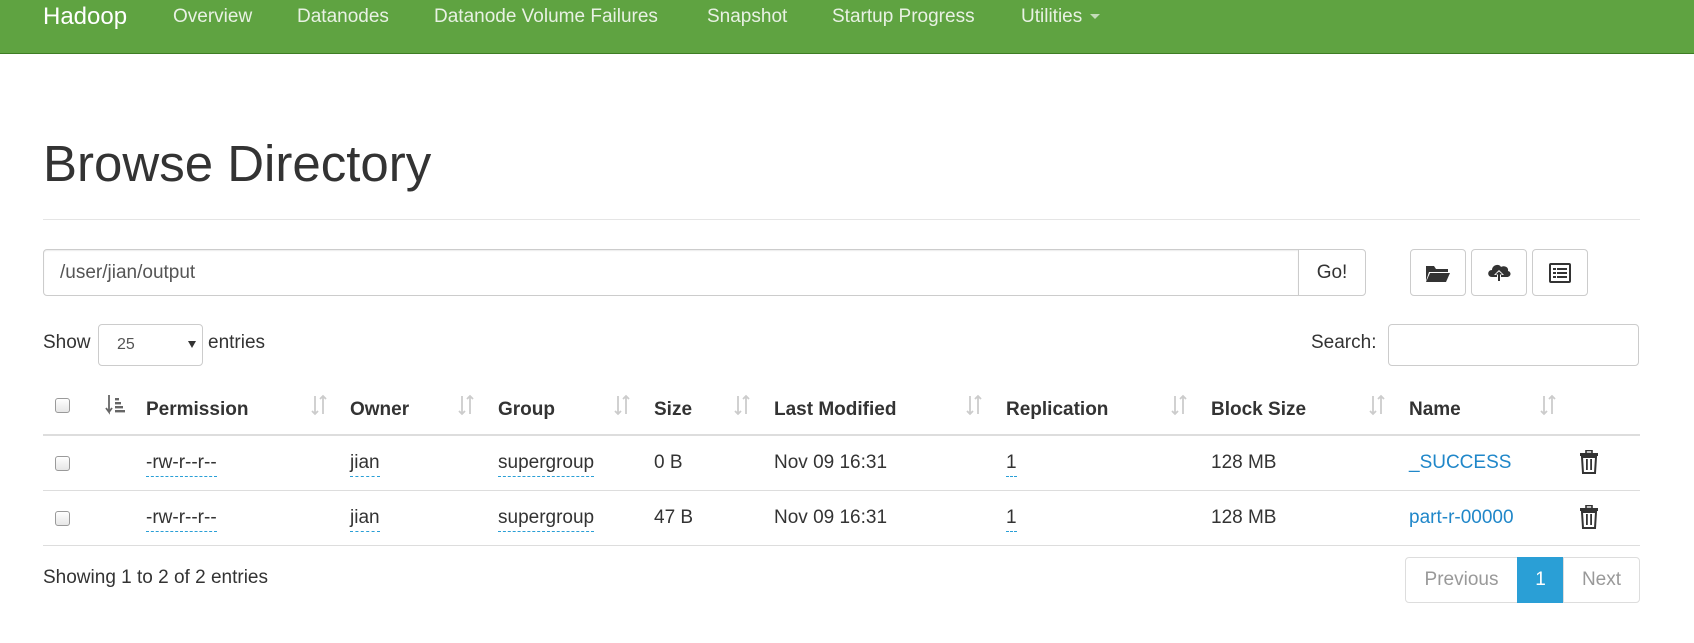 The width and height of the screenshot is (1694, 643). Describe the element at coordinates (62, 405) in the screenshot. I see `select-all-checkbox` at that location.